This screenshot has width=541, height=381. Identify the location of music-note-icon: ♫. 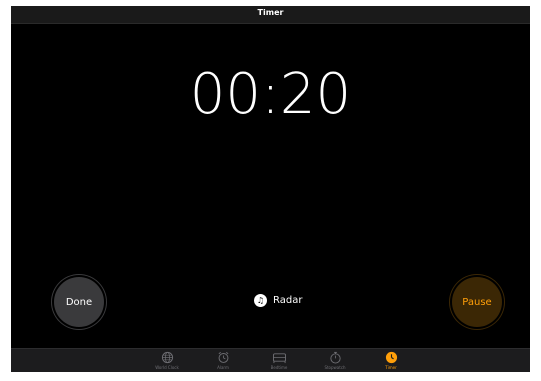
(260, 300).